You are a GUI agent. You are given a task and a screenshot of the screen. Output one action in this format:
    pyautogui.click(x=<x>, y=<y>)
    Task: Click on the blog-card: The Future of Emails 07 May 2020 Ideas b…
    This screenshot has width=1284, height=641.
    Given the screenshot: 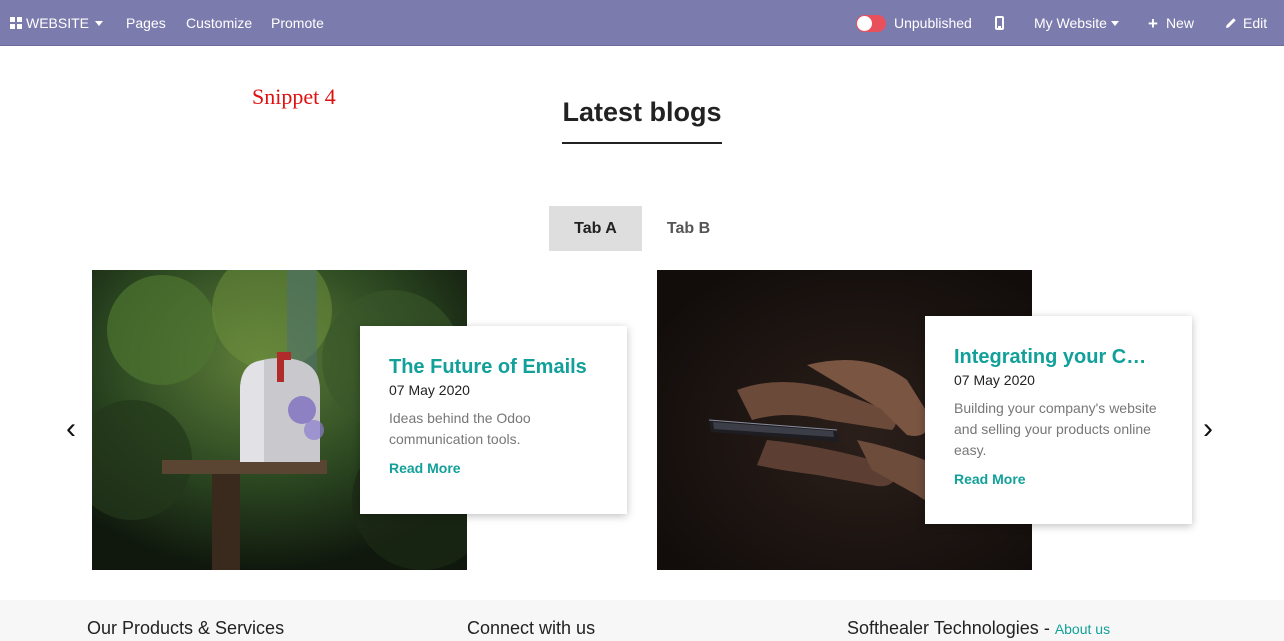 What is the action you would take?
    pyautogui.click(x=493, y=420)
    